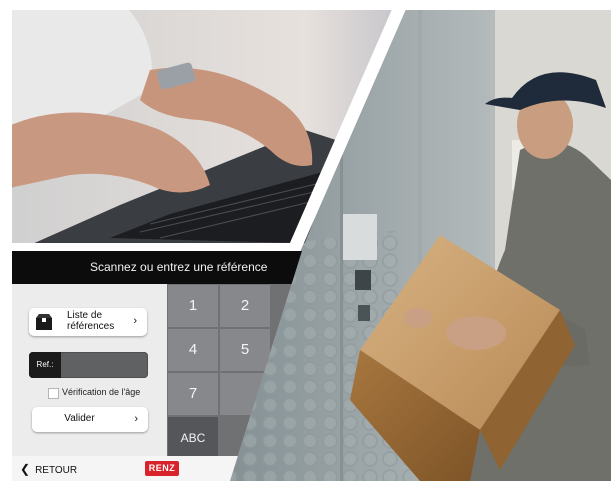 Image resolution: width=611 pixels, height=481 pixels. Describe the element at coordinates (101, 392) in the screenshot. I see `age-verification-label: Vérification de l'âge` at that location.